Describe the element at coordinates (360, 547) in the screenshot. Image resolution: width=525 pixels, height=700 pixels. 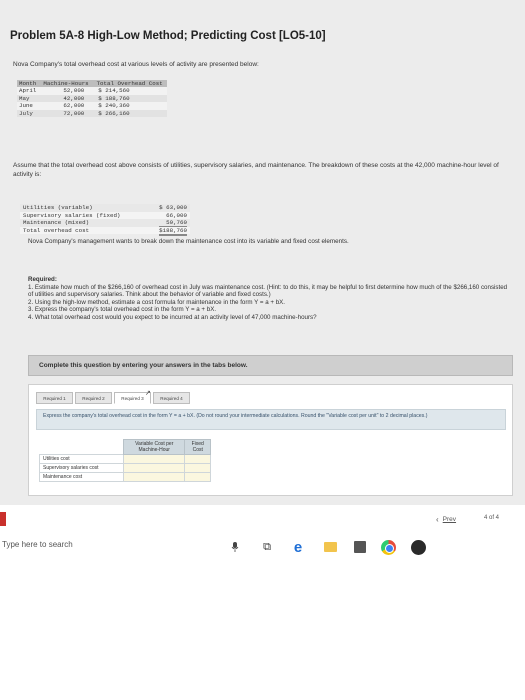
I see `store-icon` at that location.